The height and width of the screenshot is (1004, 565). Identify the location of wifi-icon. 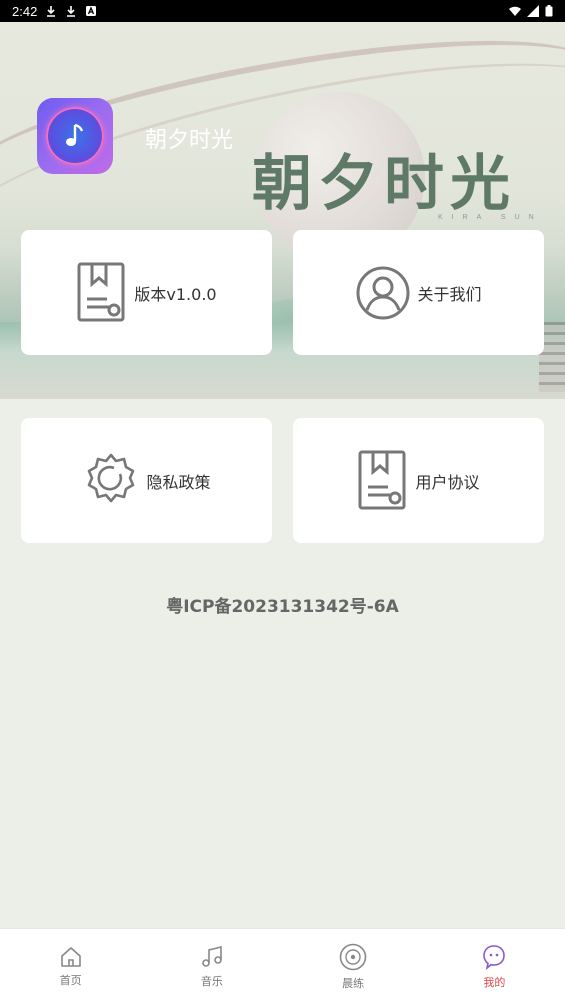
(515, 11).